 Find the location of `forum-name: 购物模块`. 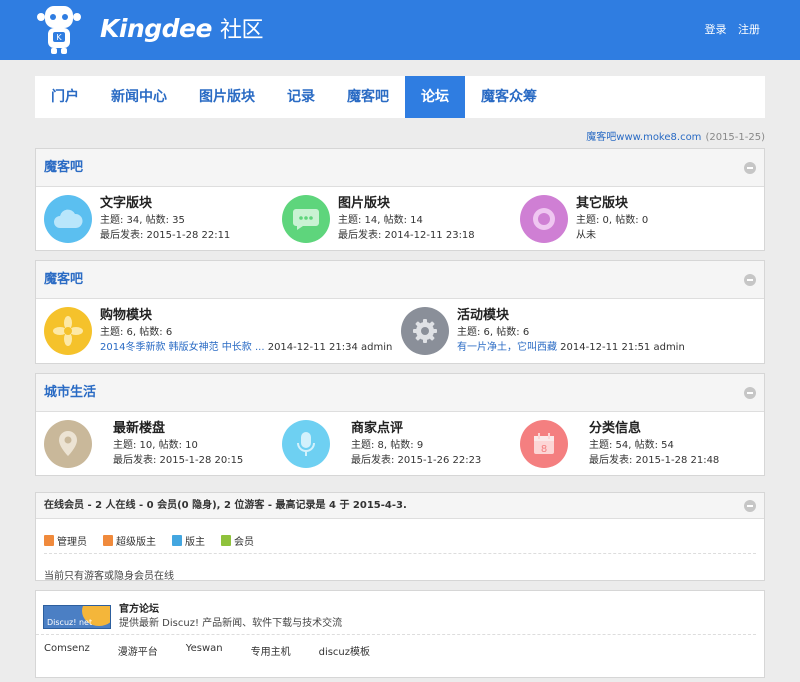

forum-name: 购物模块 is located at coordinates (246, 316).